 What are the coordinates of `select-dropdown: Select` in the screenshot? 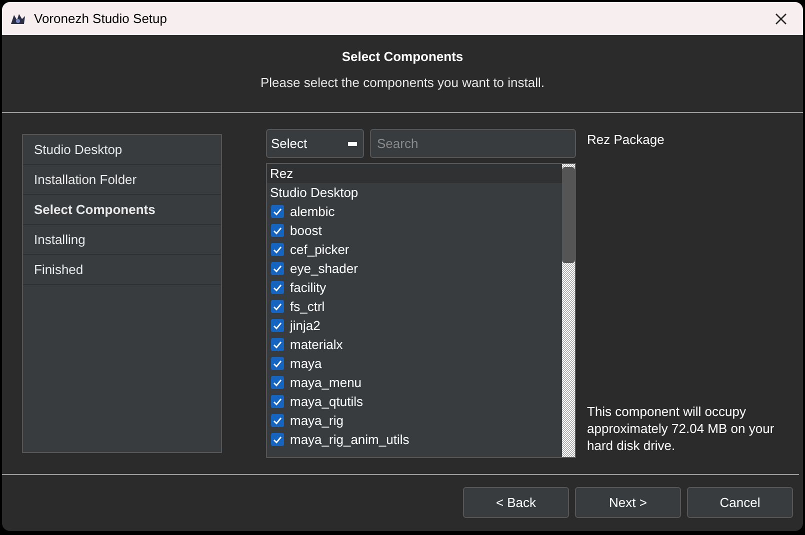 It's located at (315, 143).